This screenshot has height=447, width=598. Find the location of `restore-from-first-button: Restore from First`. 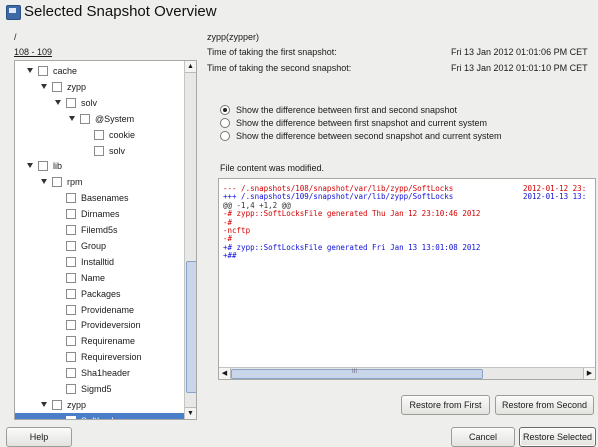

restore-from-first-button: Restore from First is located at coordinates (445, 405).